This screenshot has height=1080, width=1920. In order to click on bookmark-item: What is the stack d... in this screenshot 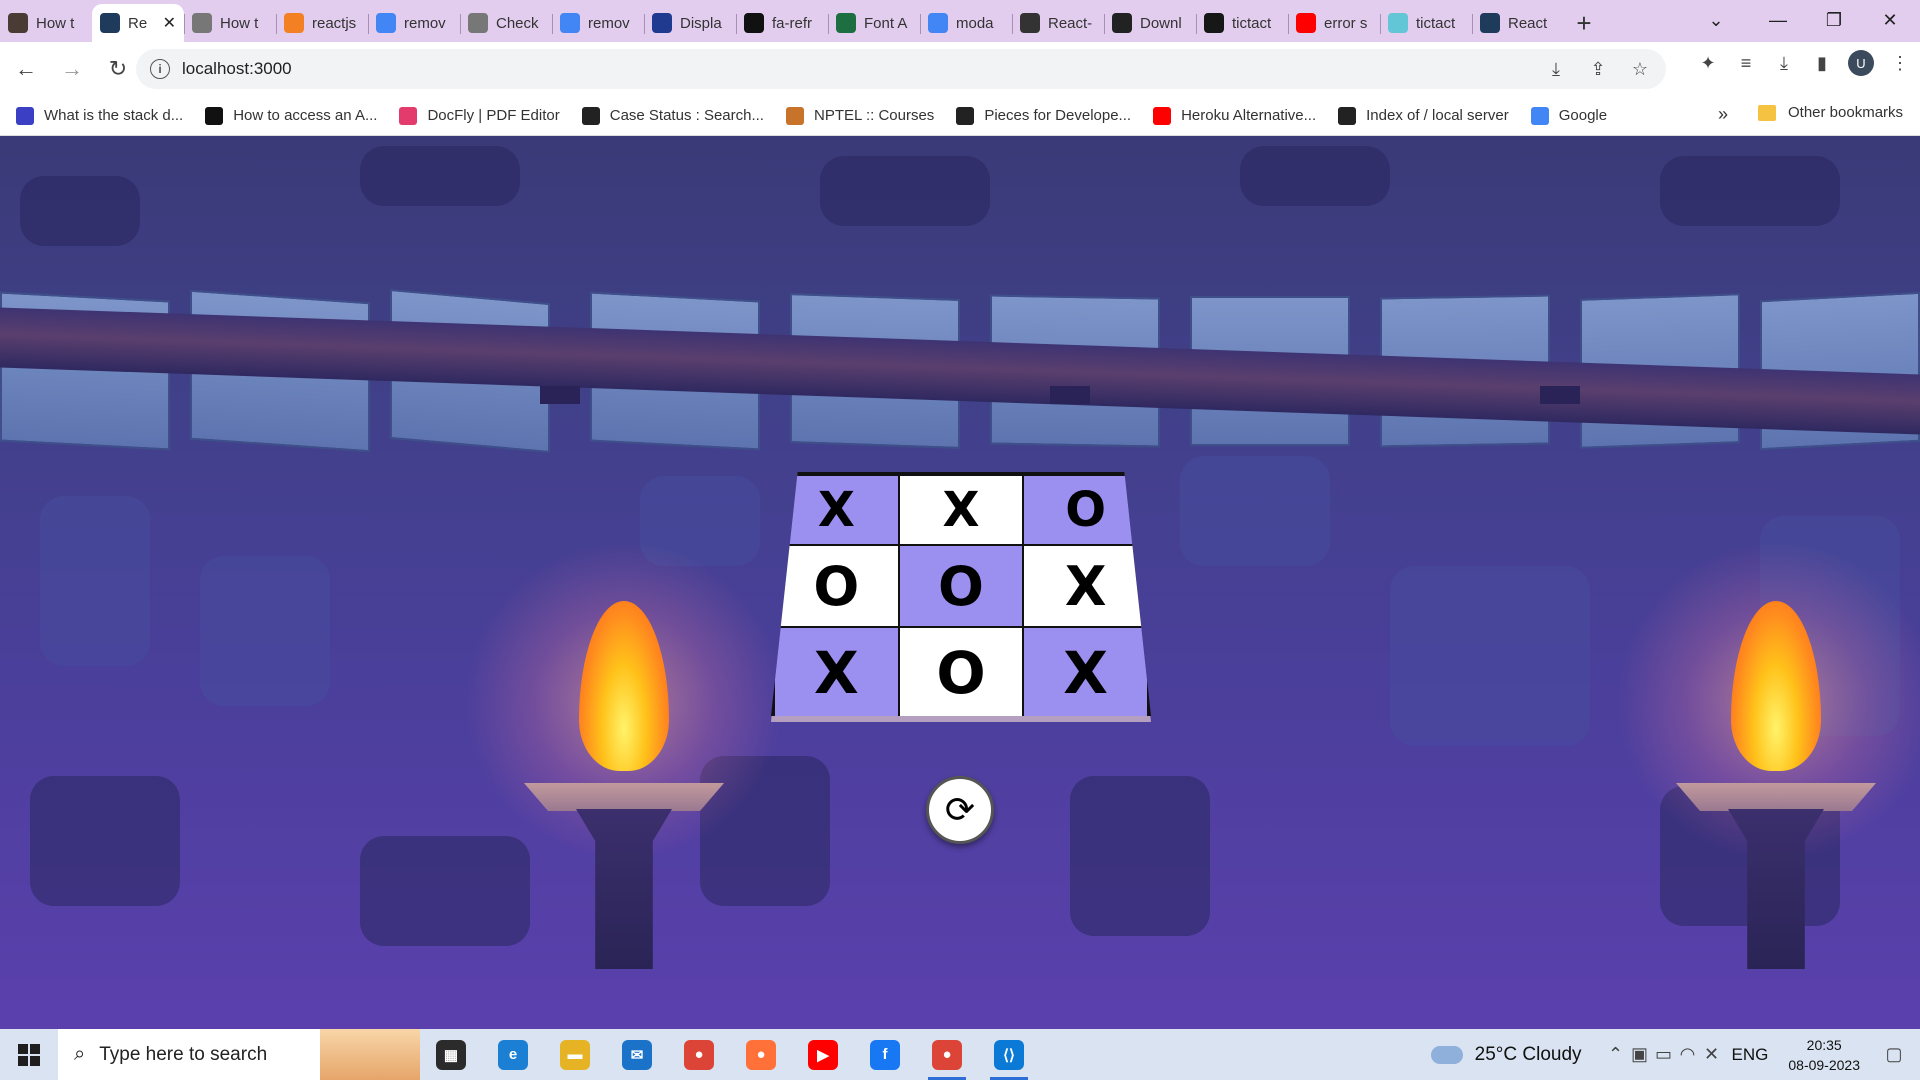, I will do `click(100, 115)`.